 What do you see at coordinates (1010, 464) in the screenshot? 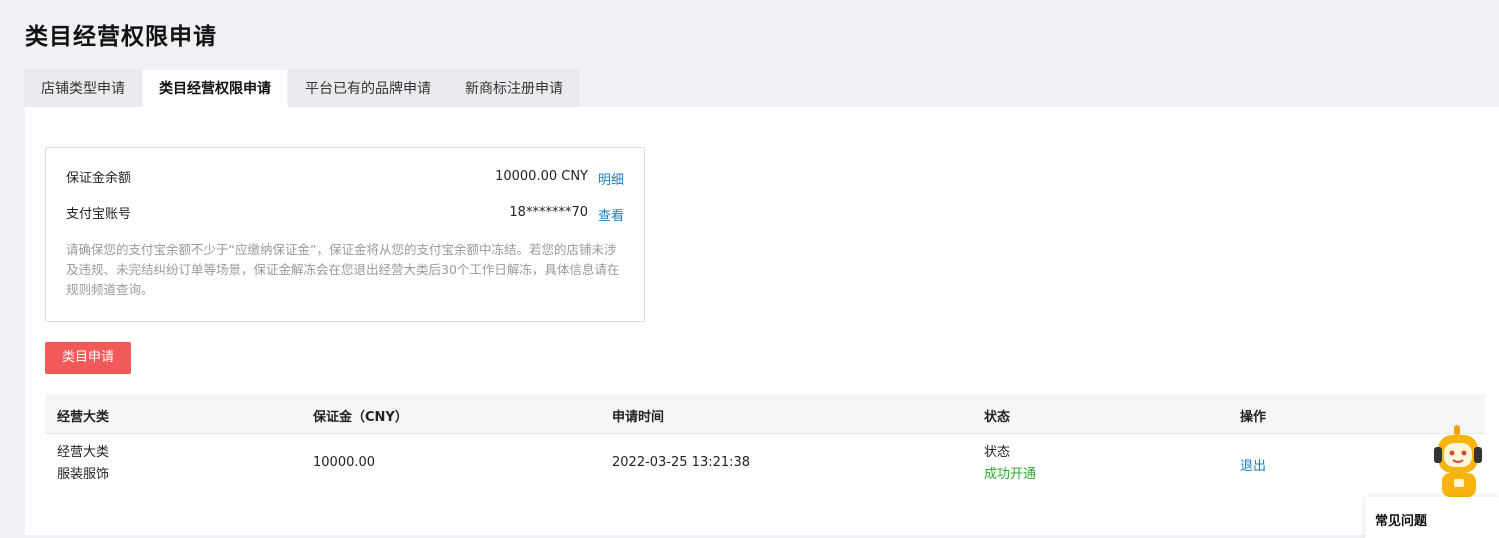
I see `cell-status: 状态 成功开通` at bounding box center [1010, 464].